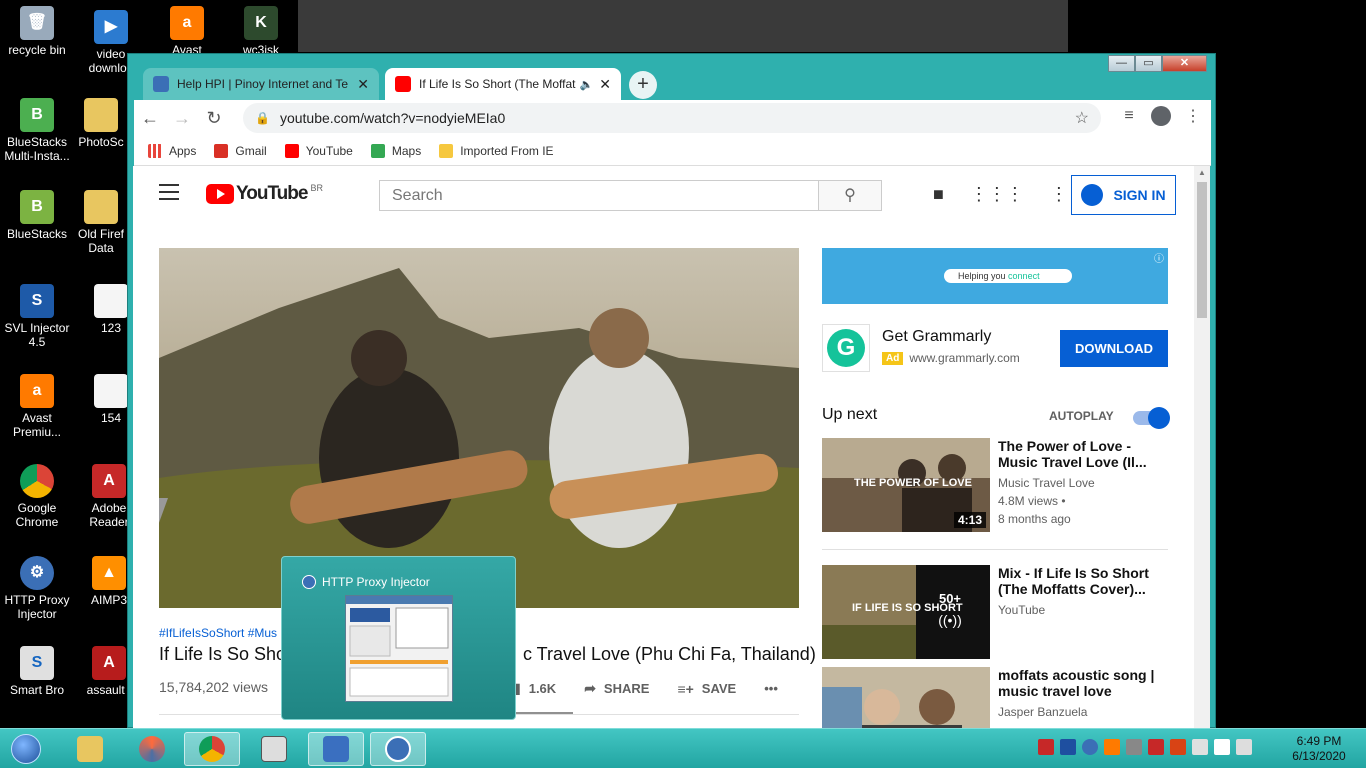  What do you see at coordinates (906, 485) in the screenshot?
I see `recommendation-thumbnail: THE POWER OF LOVE 4:13` at bounding box center [906, 485].